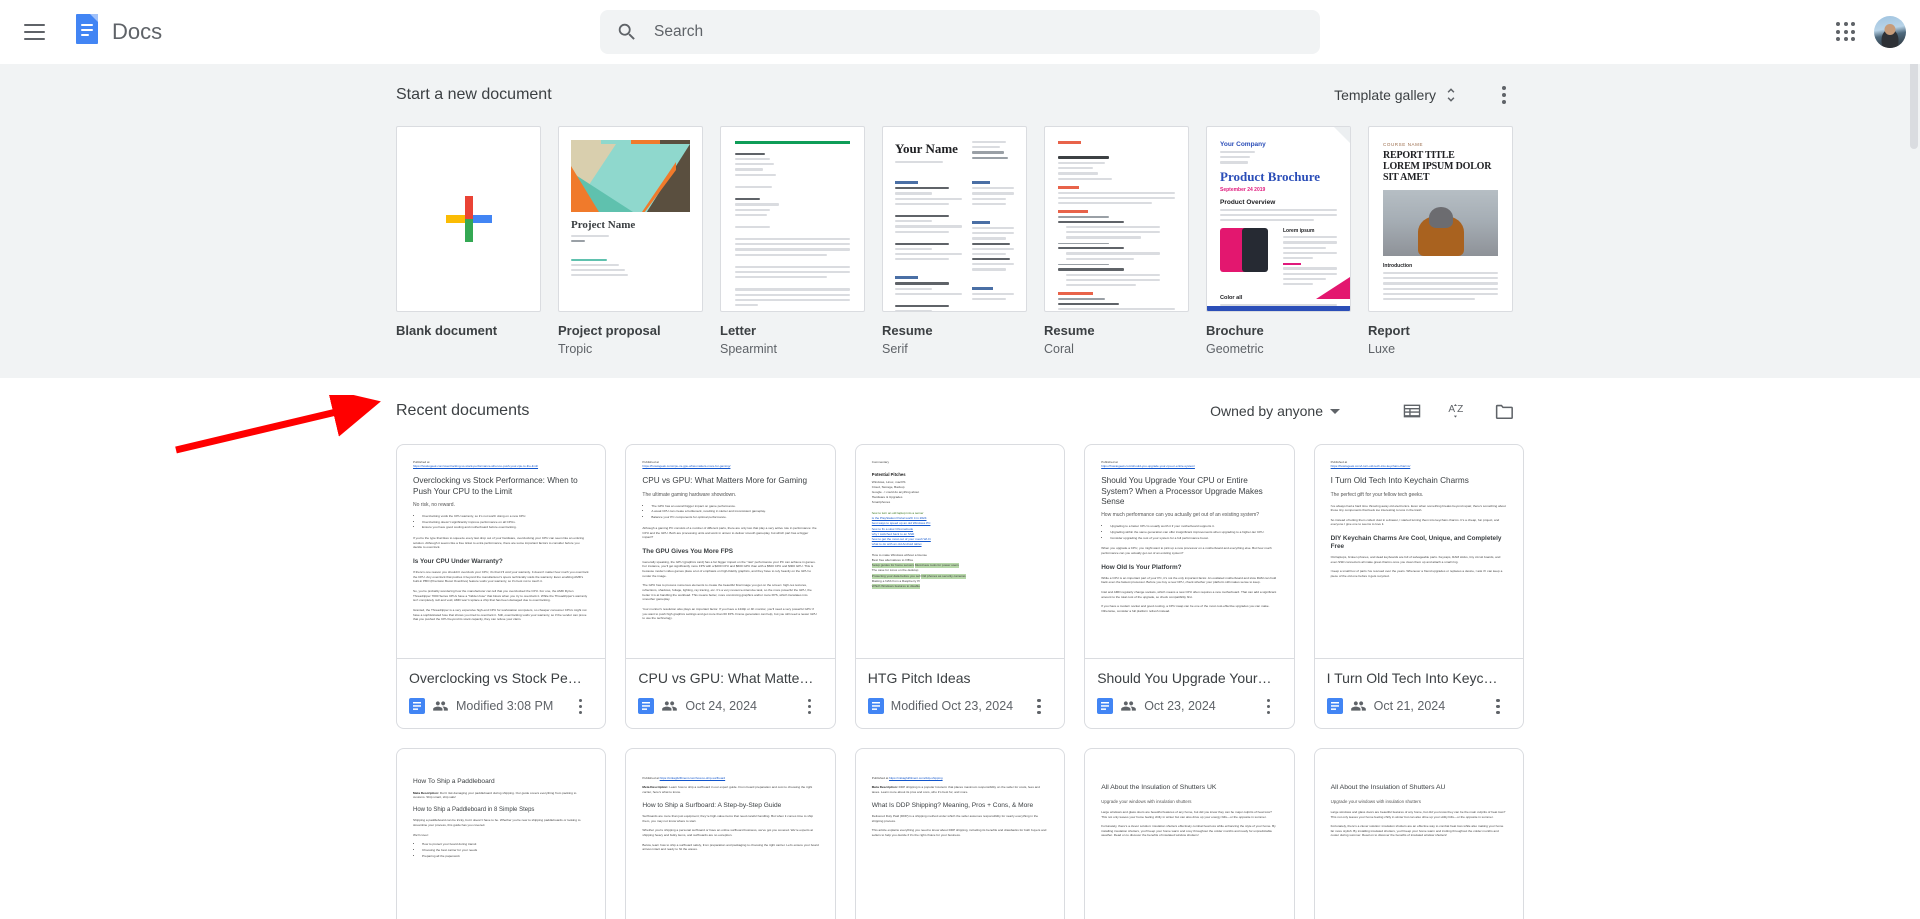  I want to click on google-docs-logo-icon, so click(87, 32).